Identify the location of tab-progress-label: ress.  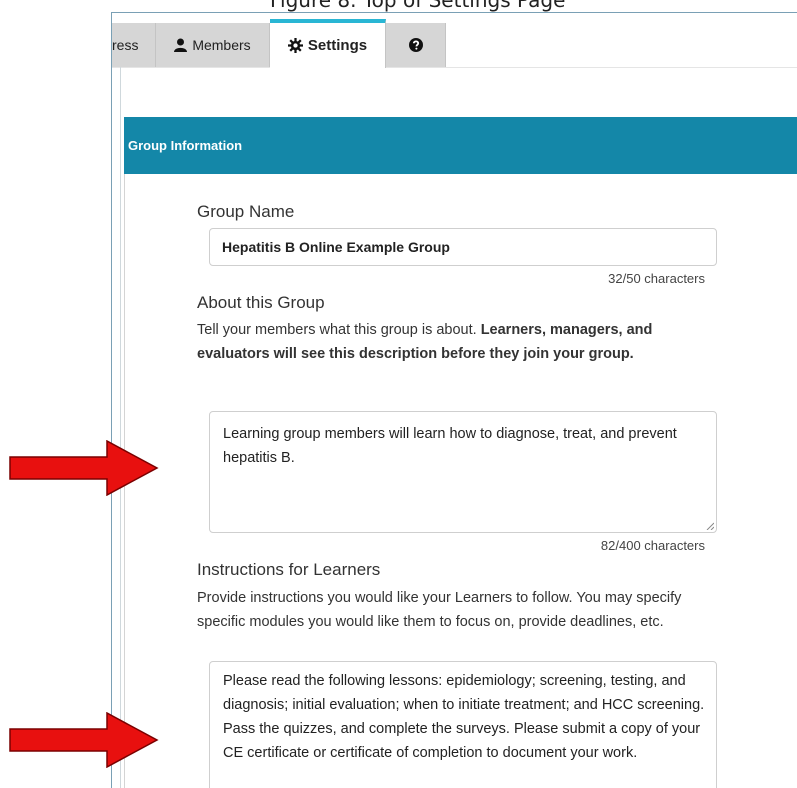
(125, 45).